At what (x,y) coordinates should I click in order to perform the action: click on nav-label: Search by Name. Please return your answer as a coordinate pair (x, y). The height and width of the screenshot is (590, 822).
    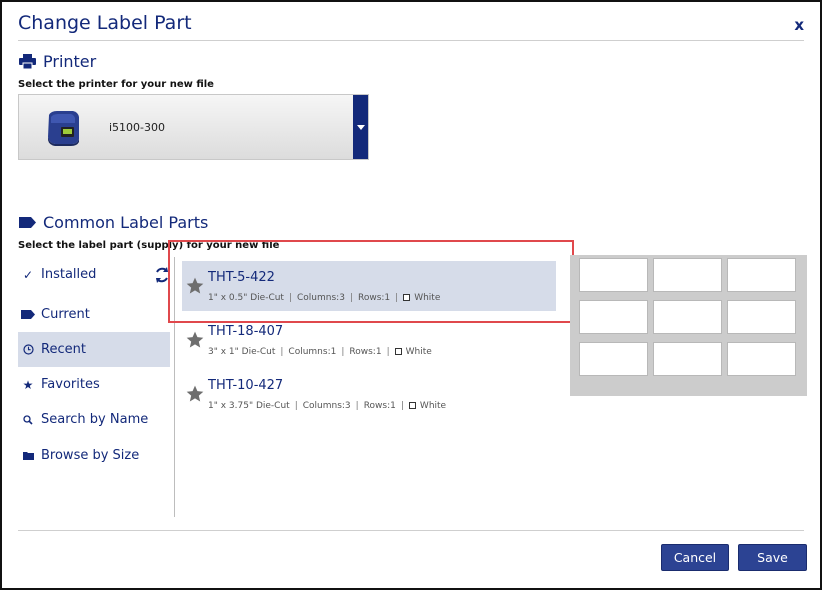
    Looking at the image, I should click on (95, 419).